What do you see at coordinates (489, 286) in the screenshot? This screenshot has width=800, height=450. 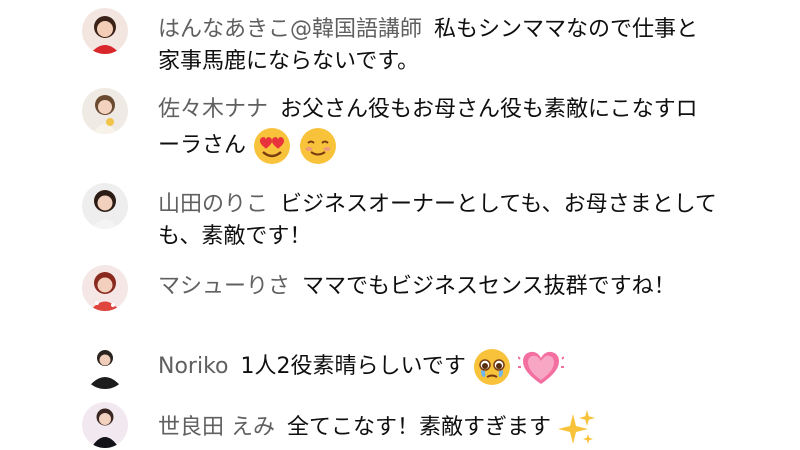 I see `chat-message-text: ママでもビジネスセンス抜群ですね！` at bounding box center [489, 286].